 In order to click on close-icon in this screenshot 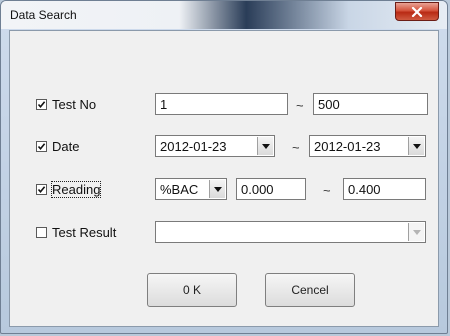, I will do `click(417, 11)`.